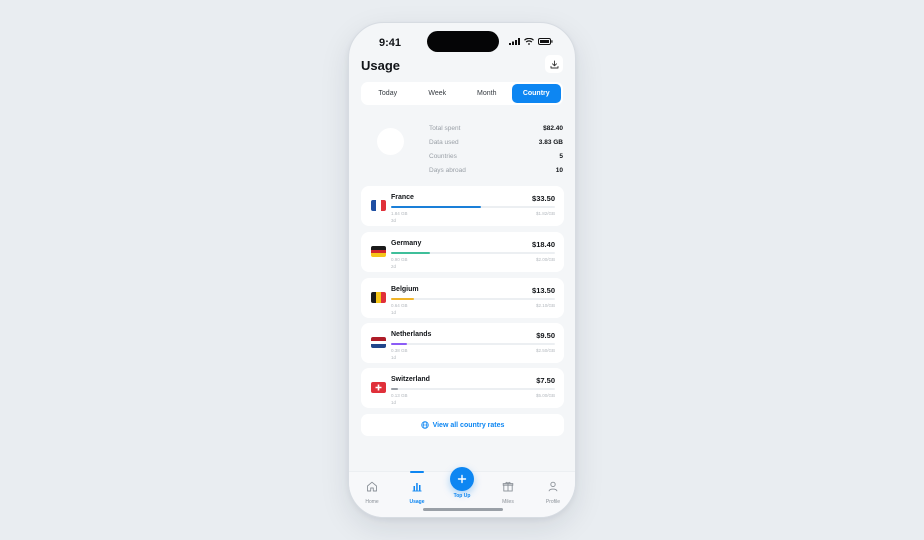 The image size is (924, 540). I want to click on plus-icon, so click(462, 479).